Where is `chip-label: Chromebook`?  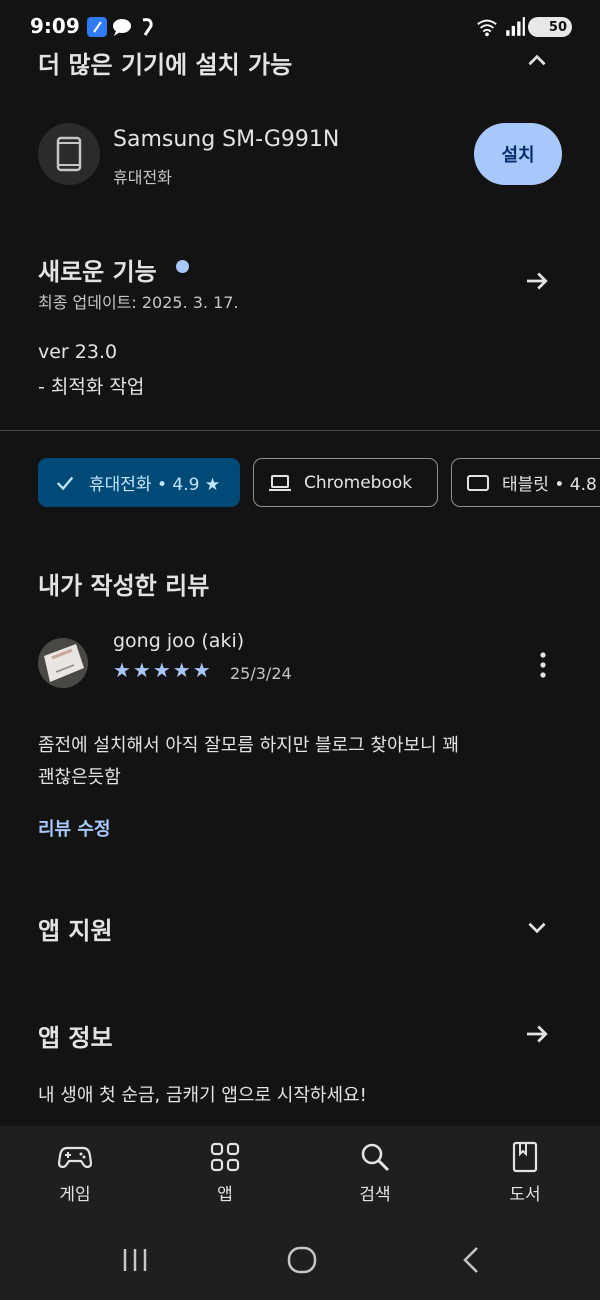 chip-label: Chromebook is located at coordinates (358, 482).